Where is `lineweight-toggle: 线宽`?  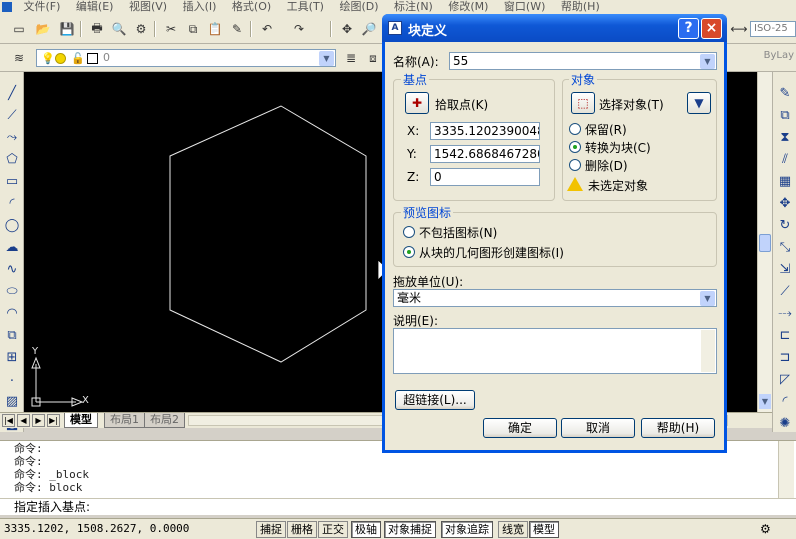 lineweight-toggle: 线宽 is located at coordinates (513, 529).